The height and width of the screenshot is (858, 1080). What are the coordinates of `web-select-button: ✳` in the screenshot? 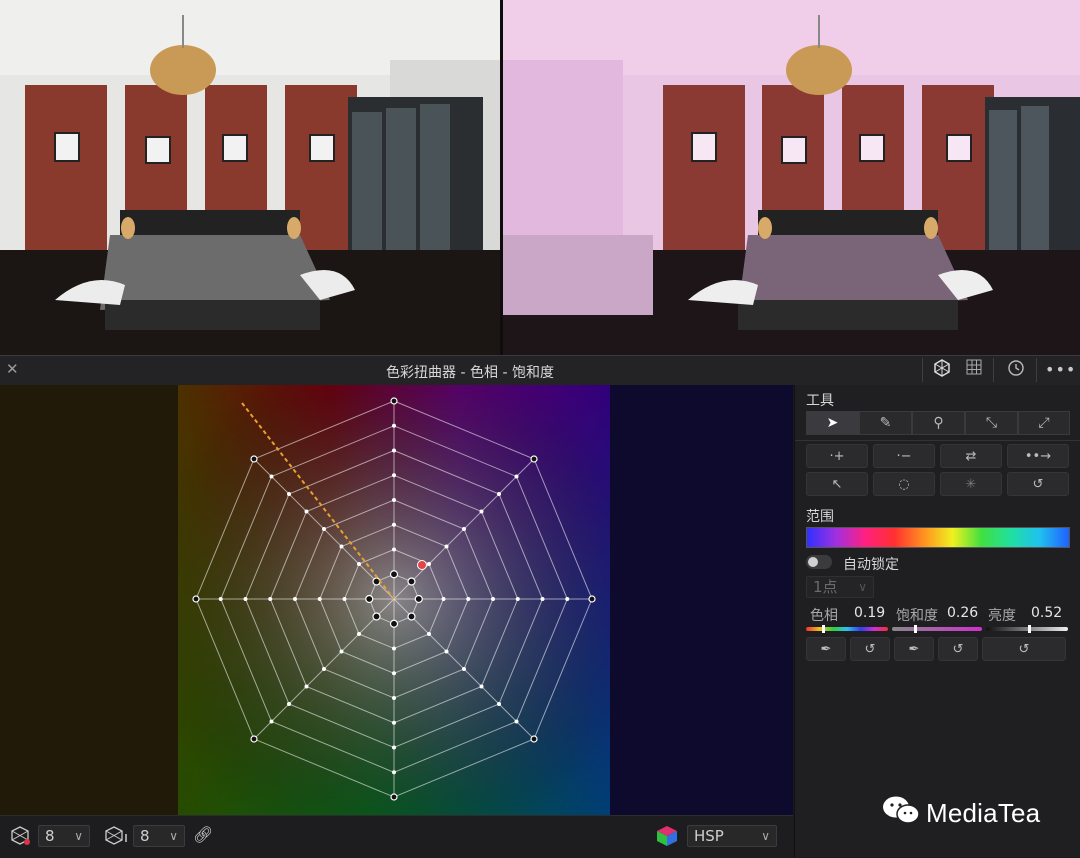 It's located at (971, 484).